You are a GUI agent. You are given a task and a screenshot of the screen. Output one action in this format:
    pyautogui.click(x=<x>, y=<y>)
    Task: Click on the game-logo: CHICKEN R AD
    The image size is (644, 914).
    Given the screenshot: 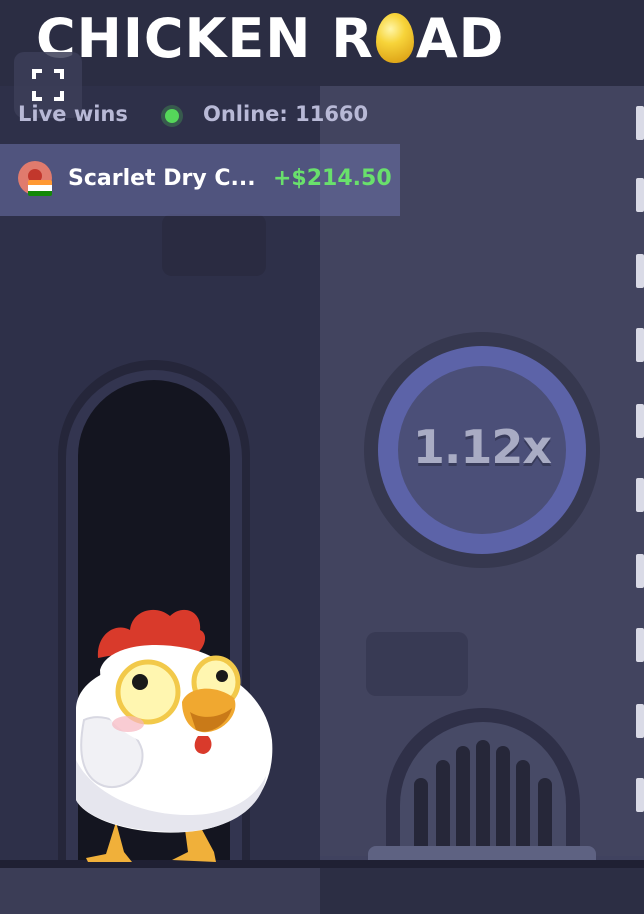 What is the action you would take?
    pyautogui.click(x=270, y=39)
    